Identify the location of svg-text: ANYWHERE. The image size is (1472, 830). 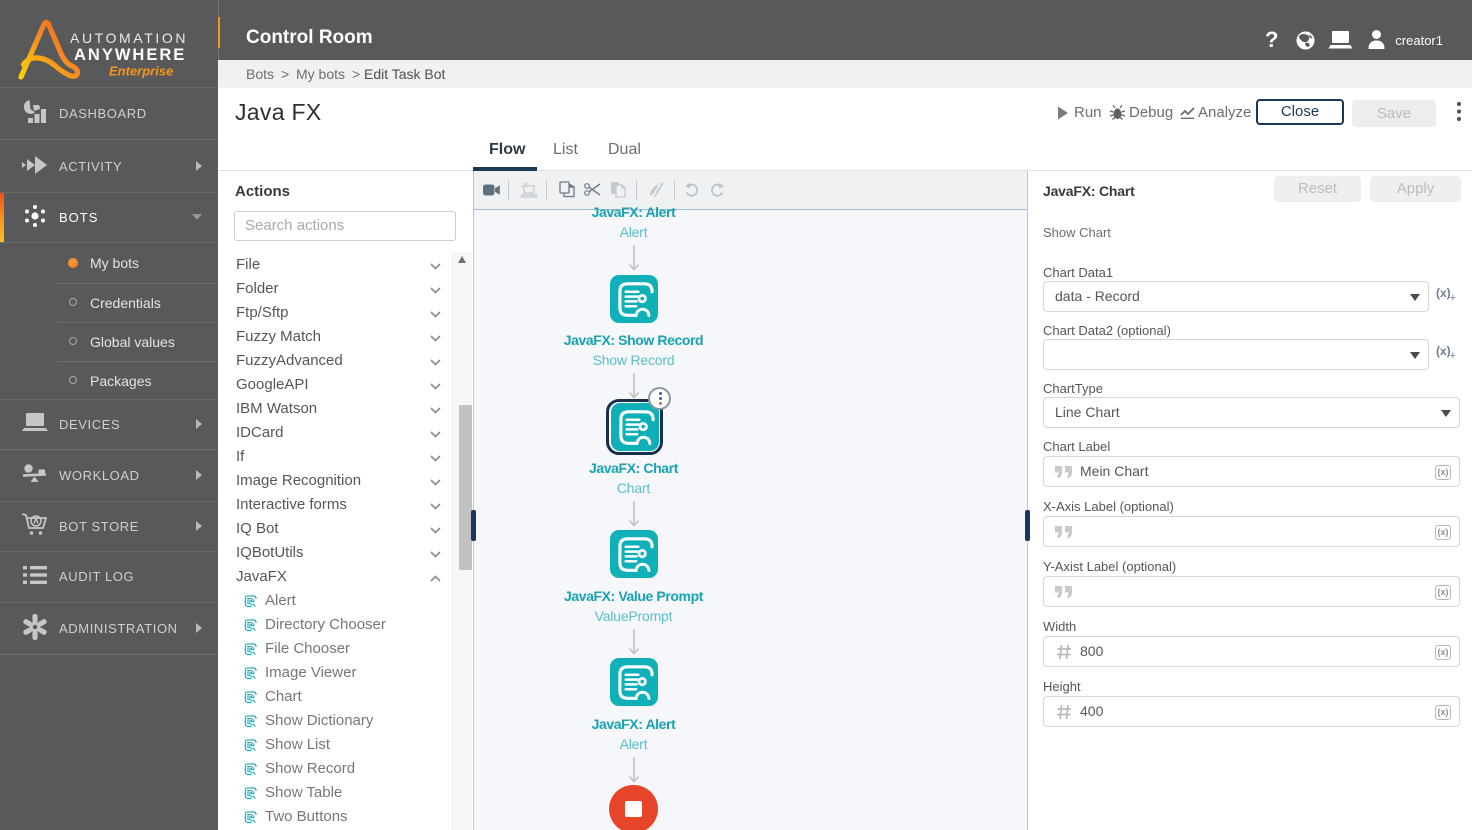
(130, 55).